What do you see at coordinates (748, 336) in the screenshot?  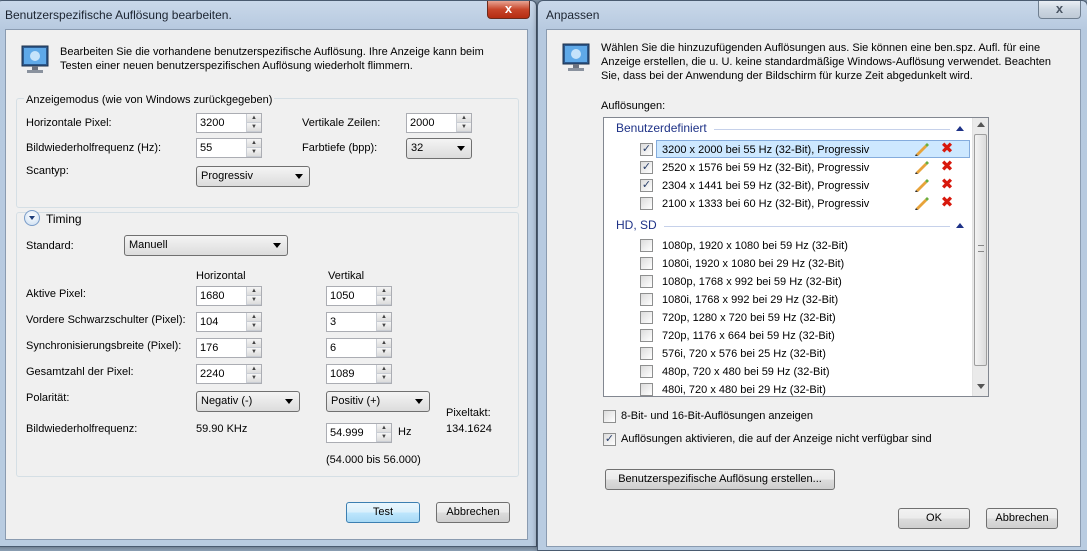 I see `hd-item-label: 720p, 1176 x 664 bei 59 Hz (32-Bit)` at bounding box center [748, 336].